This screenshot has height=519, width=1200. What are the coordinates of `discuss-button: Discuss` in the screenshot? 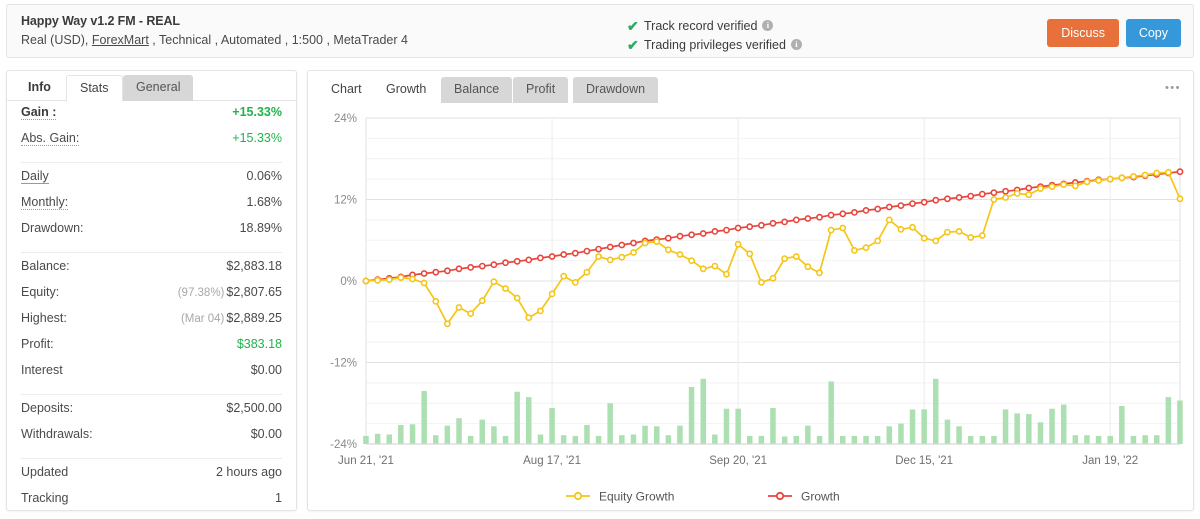 It's located at (1083, 33).